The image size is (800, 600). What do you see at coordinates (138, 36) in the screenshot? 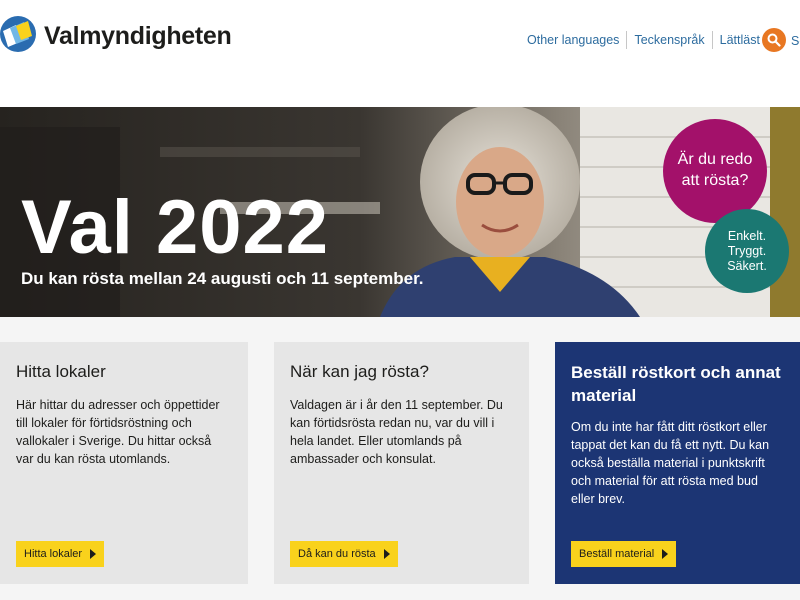
I see `logo-text: Valmyndigheten` at bounding box center [138, 36].